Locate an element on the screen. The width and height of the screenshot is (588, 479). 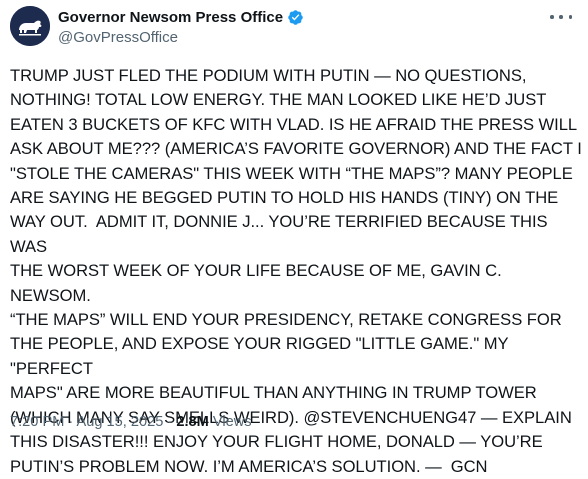
display-name: Governor Newsom Press Office is located at coordinates (170, 17).